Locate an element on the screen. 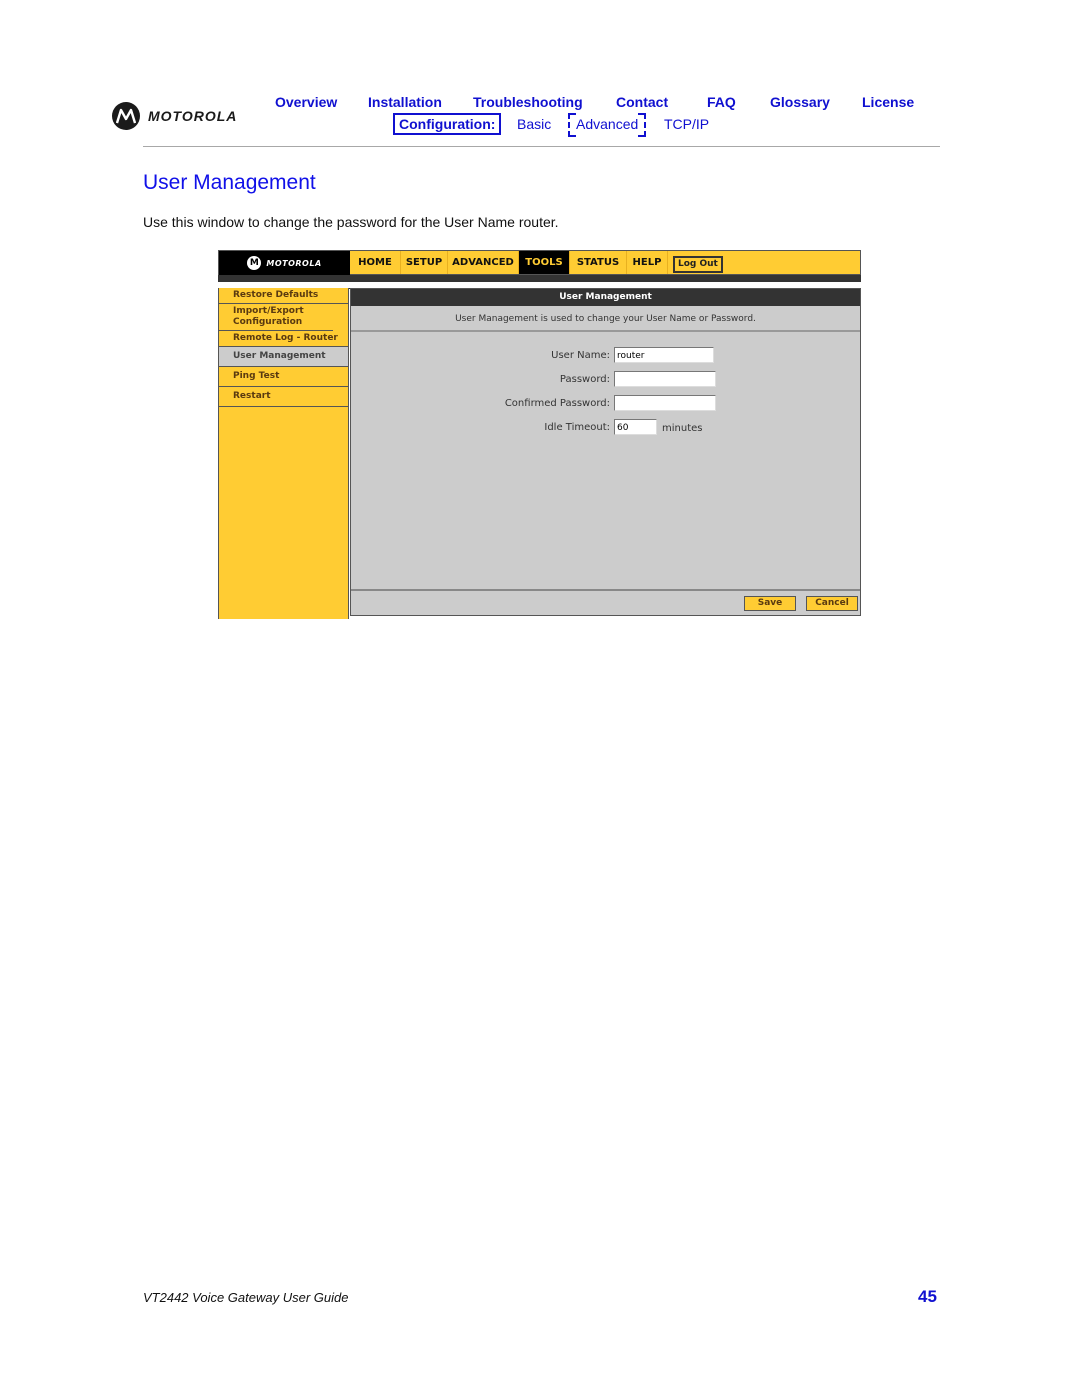 This screenshot has height=1397, width=1080. sidebar-item-user-management: User Management is located at coordinates (283, 357).